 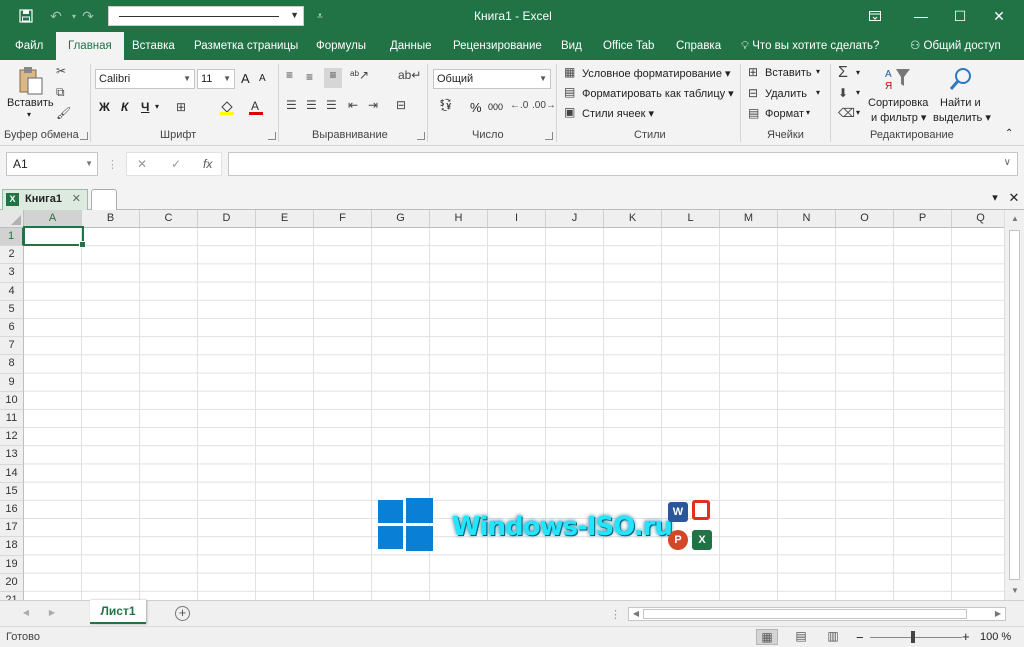 I want to click on column-header-d: D, so click(x=227, y=219).